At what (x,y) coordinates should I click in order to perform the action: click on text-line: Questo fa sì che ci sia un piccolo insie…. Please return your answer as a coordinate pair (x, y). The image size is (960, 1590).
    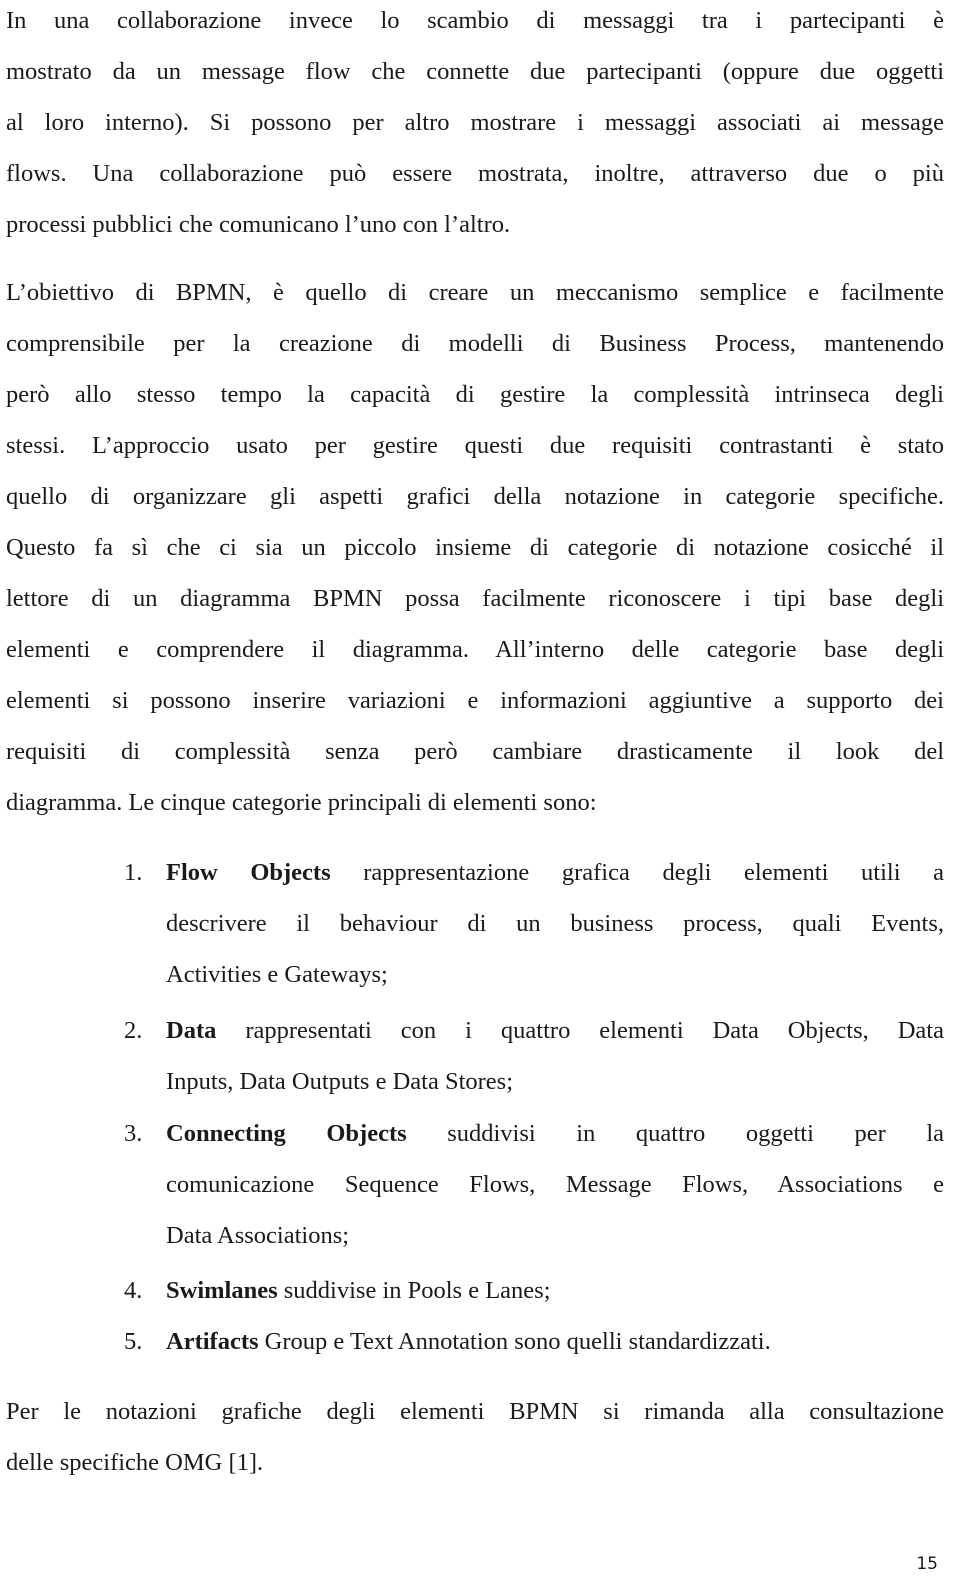
    Looking at the image, I should click on (475, 547).